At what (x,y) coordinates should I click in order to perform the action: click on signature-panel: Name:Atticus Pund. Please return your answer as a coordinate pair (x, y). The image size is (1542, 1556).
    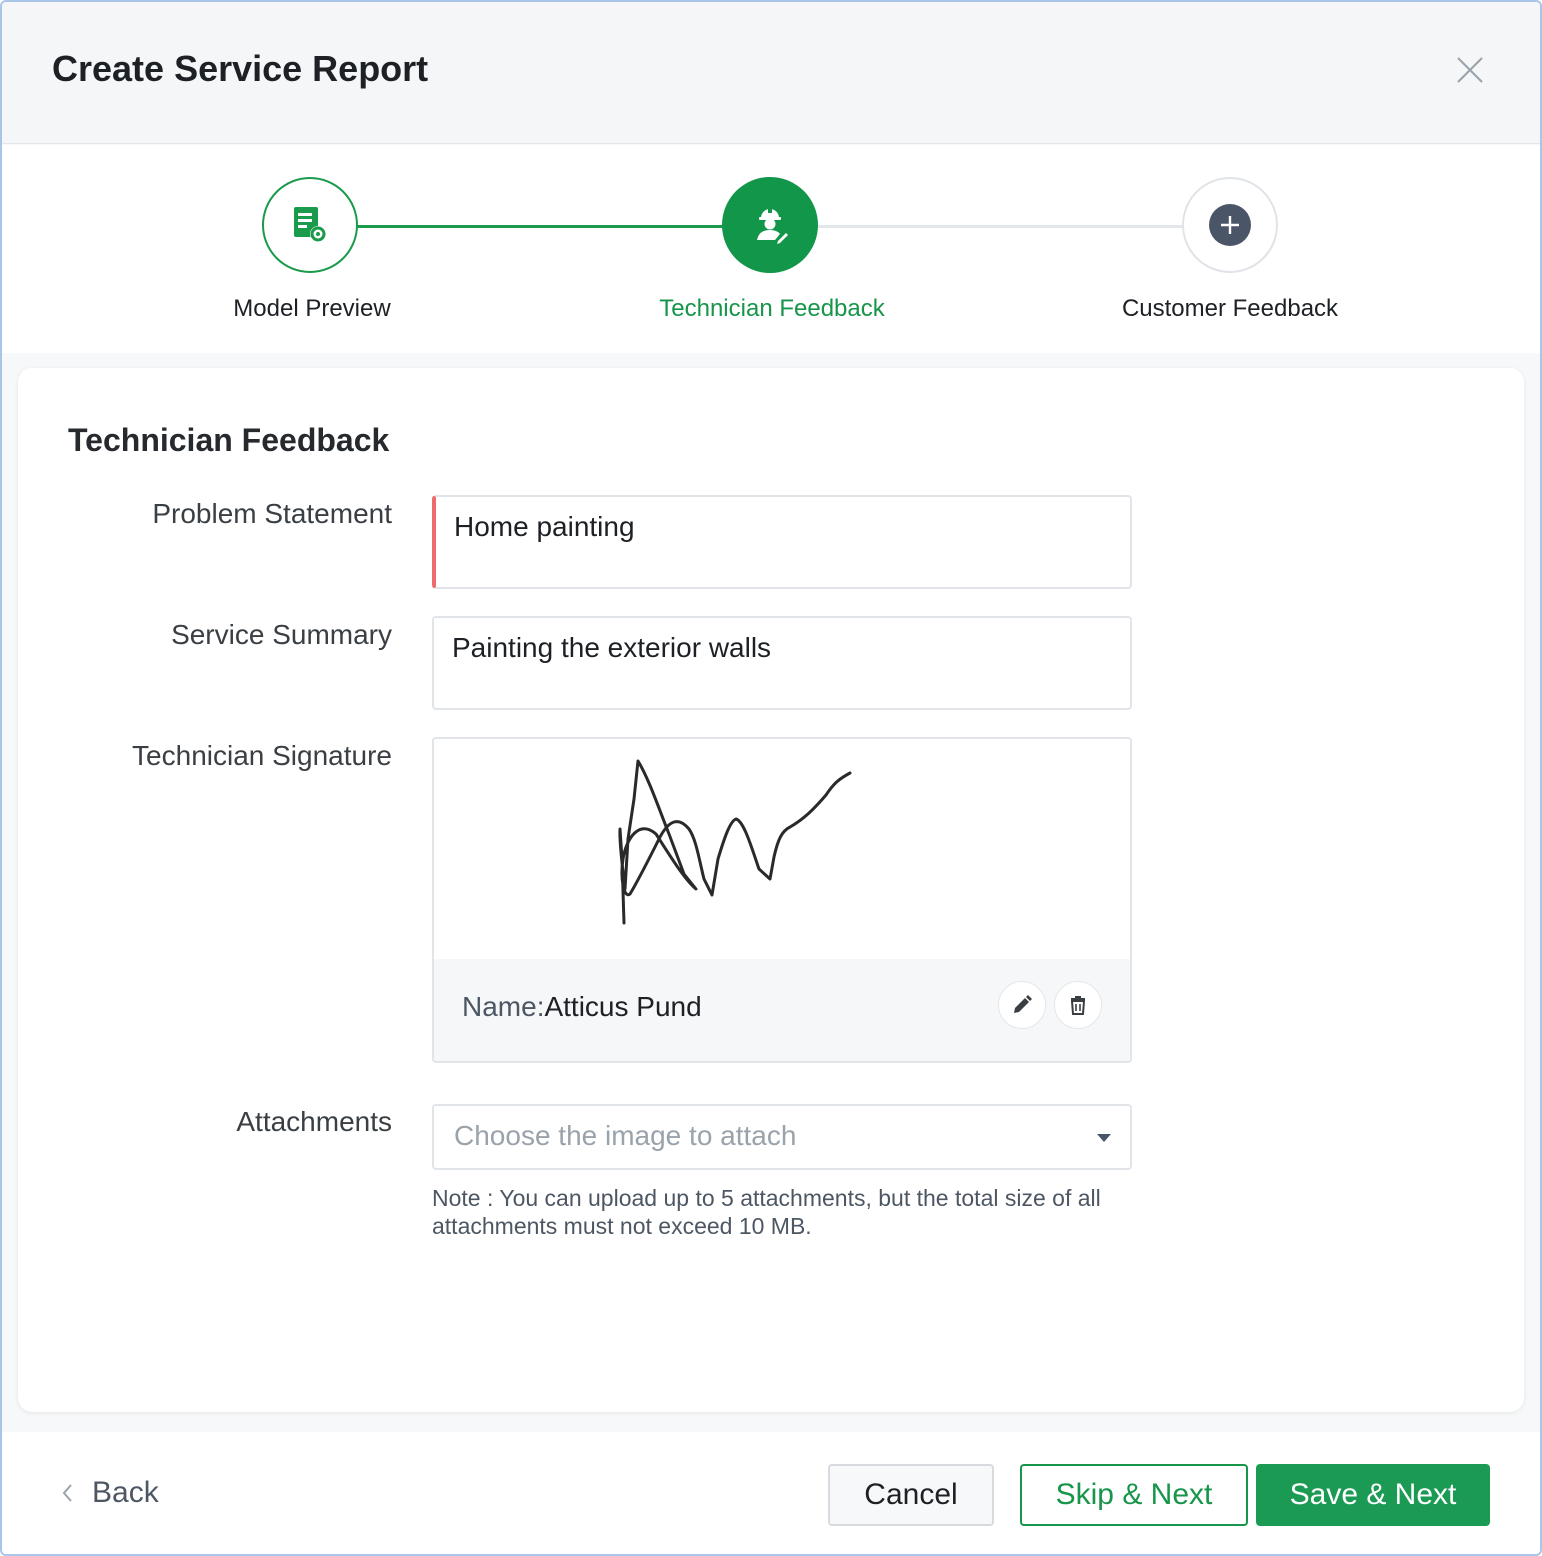
    Looking at the image, I should click on (782, 900).